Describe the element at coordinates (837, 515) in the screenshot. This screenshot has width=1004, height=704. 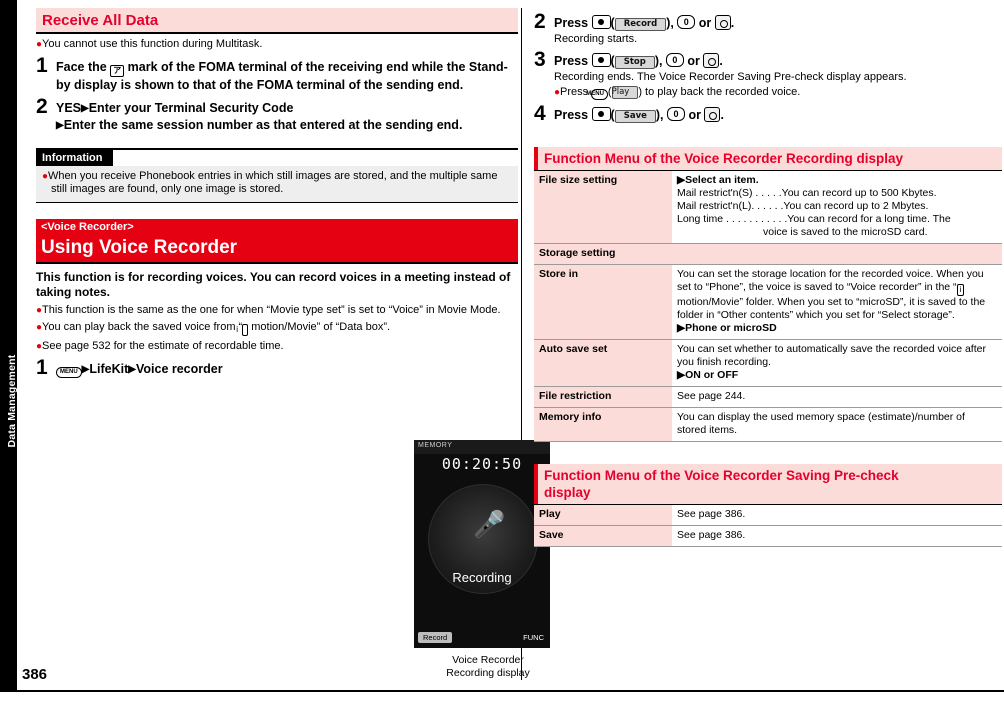
I see `row-value-play: See page 386.` at that location.